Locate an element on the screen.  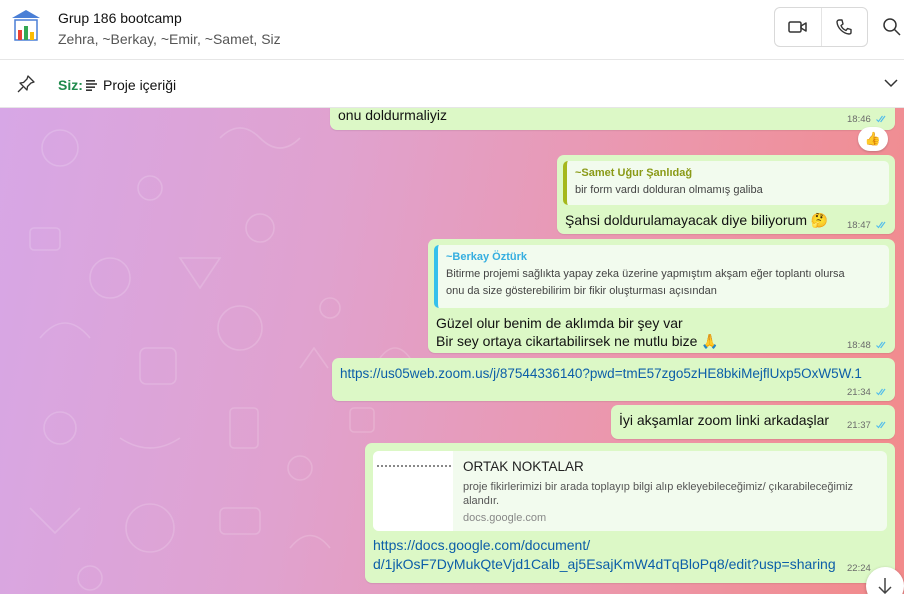
arrow-down-icon is located at coordinates (885, 586).